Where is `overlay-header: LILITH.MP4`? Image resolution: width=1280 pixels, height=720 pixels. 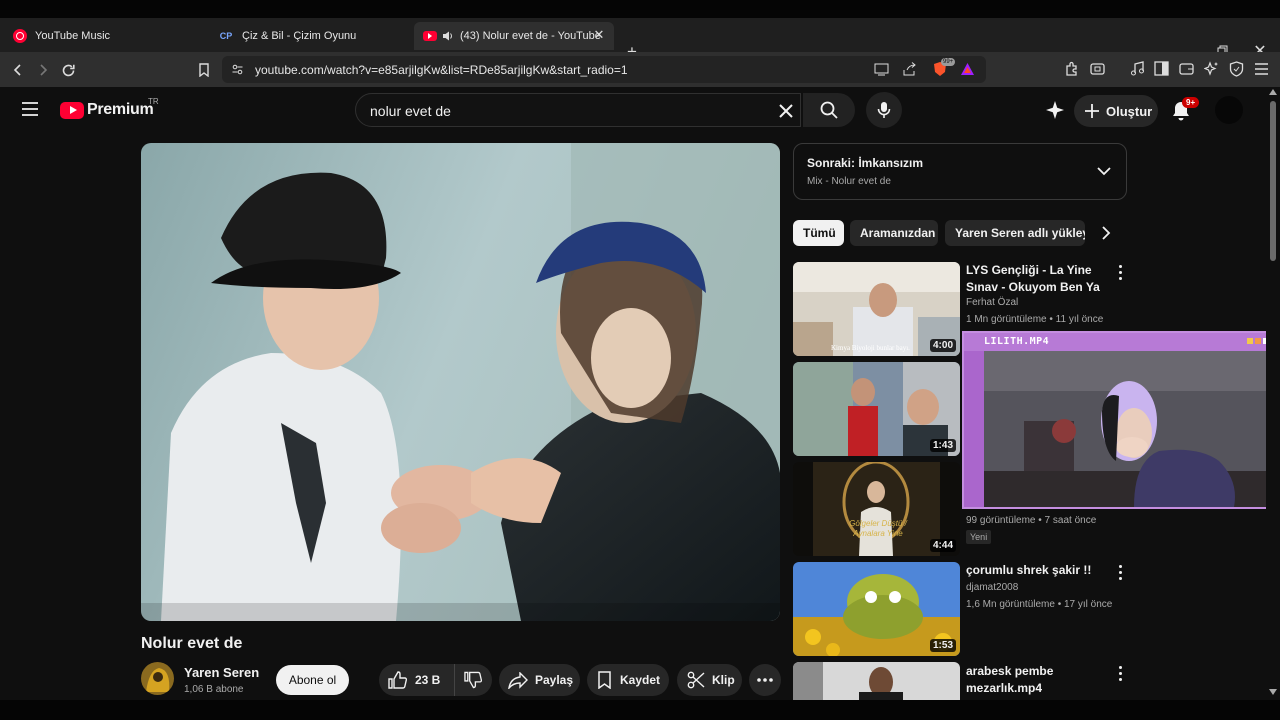 overlay-header: LILITH.MP4 is located at coordinates (1119, 342).